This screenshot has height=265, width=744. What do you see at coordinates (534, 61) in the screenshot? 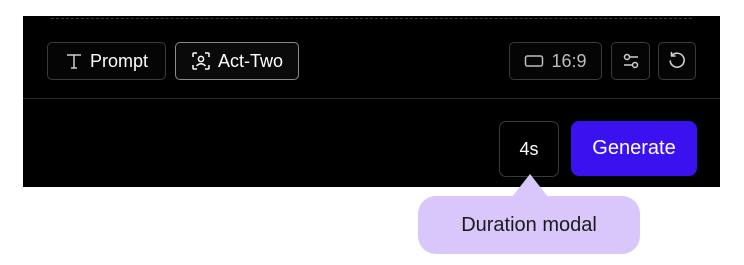
I see `rectangle-icon` at bounding box center [534, 61].